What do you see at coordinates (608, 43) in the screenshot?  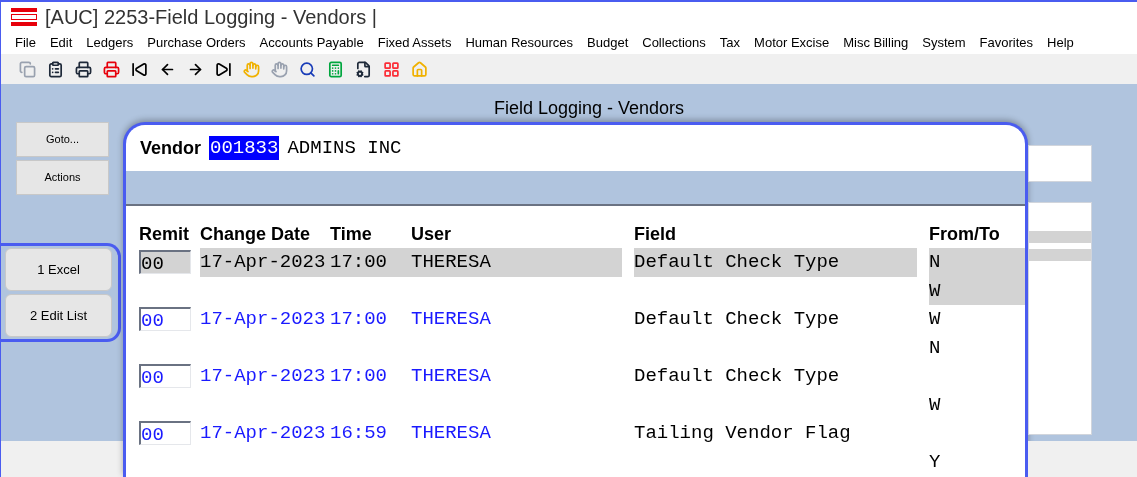 I see `menu-item: Budget` at bounding box center [608, 43].